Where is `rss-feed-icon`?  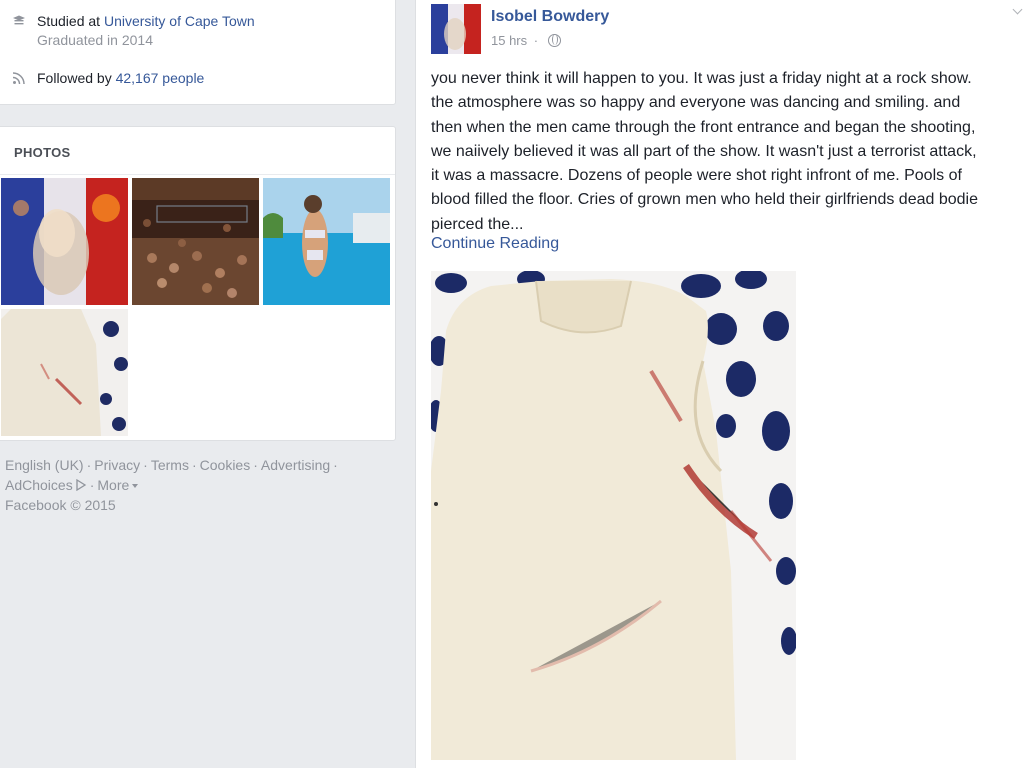
rss-feed-icon is located at coordinates (19, 78).